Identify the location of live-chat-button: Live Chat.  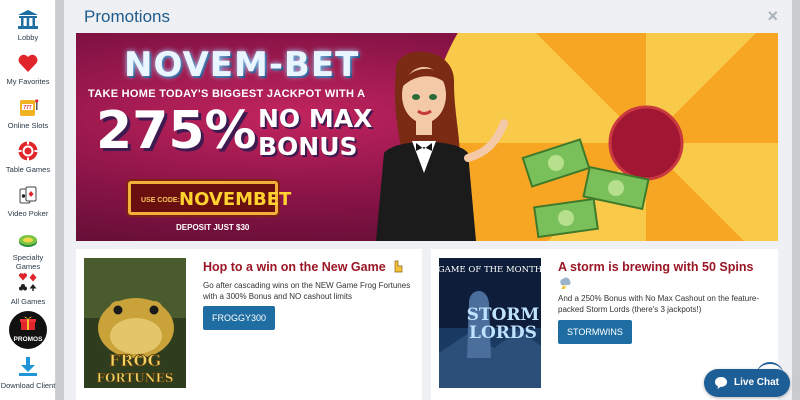
(747, 383).